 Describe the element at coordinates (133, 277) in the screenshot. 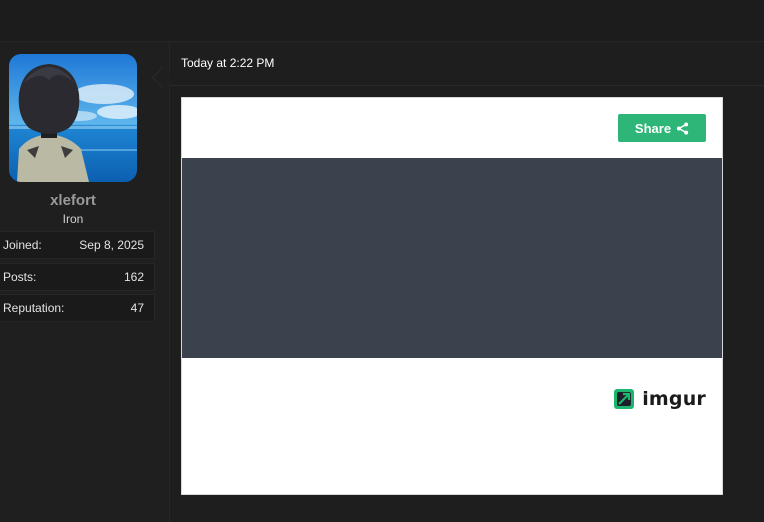

I see `stat-value: 162` at that location.